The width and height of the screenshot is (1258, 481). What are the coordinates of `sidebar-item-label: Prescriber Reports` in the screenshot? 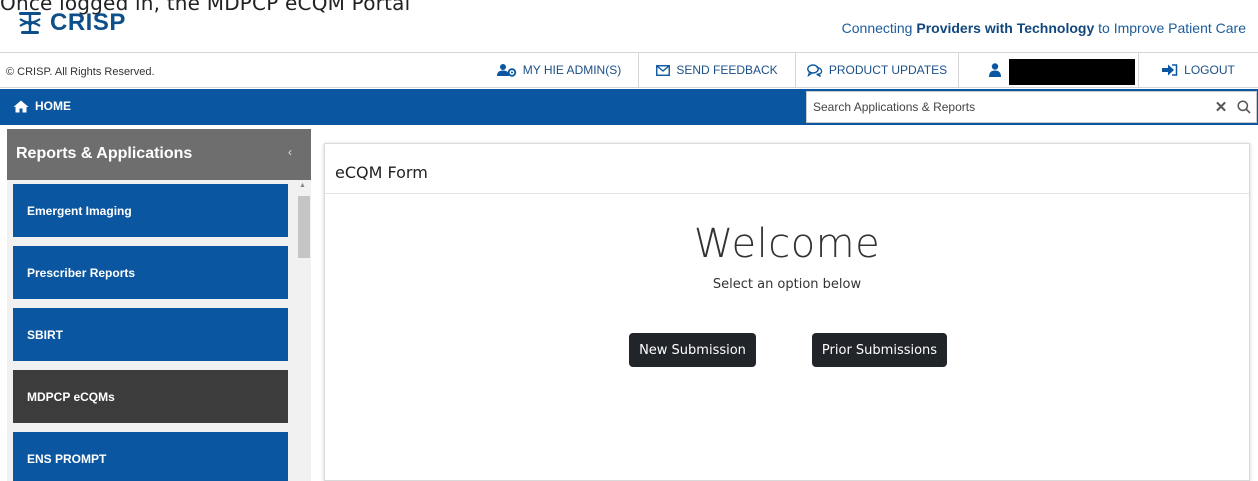 It's located at (81, 272).